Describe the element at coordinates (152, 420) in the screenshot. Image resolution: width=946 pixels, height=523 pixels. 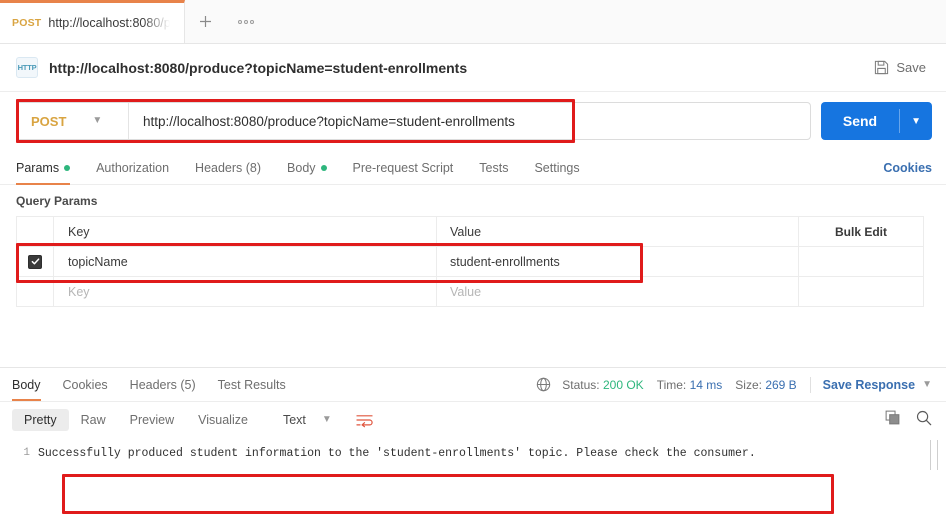
I see `view-tab-preview: Preview` at that location.